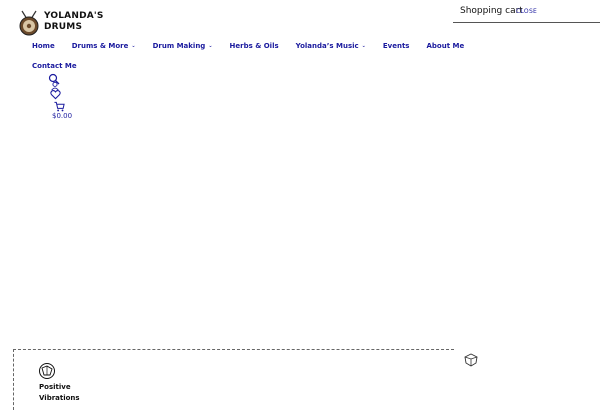 Image resolution: width=600 pixels, height=410 pixels. I want to click on nav-item-label: Herbs & Oils, so click(254, 46).